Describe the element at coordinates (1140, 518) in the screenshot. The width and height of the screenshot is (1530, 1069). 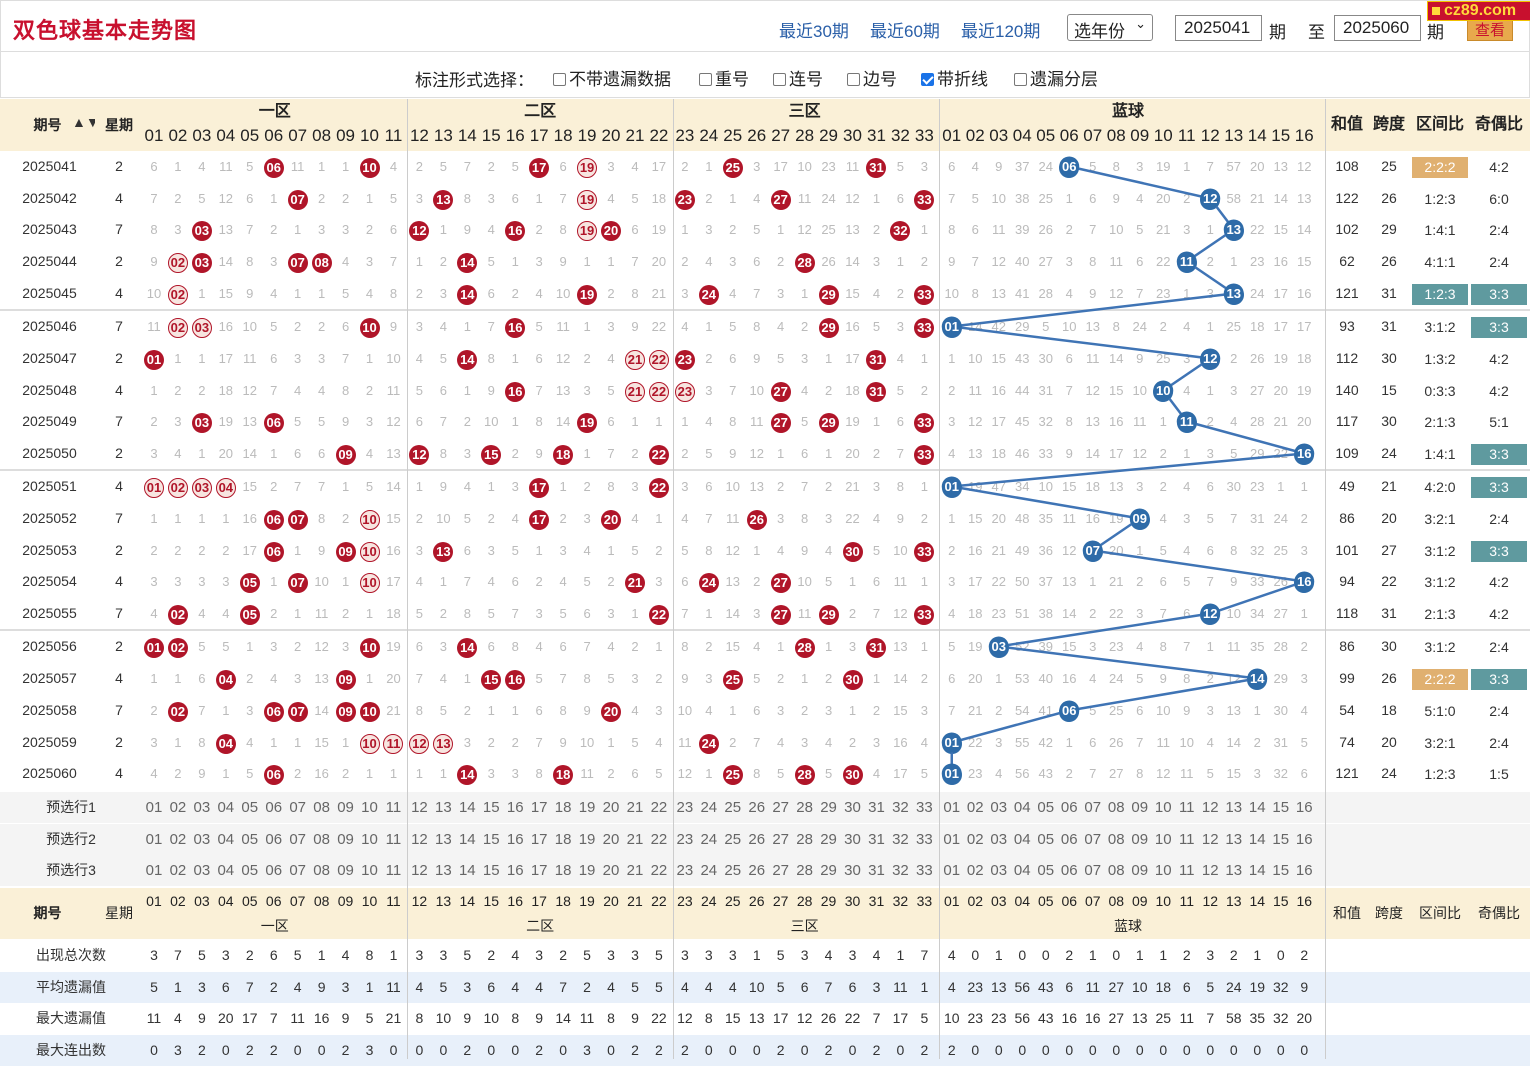
I see `blue-ball-marker-label: 09` at that location.